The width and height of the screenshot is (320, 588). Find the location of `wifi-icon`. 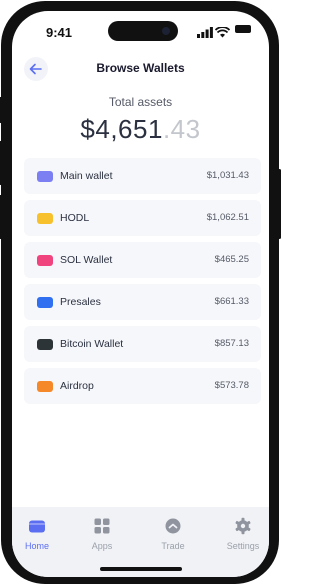

wifi-icon is located at coordinates (222, 34).